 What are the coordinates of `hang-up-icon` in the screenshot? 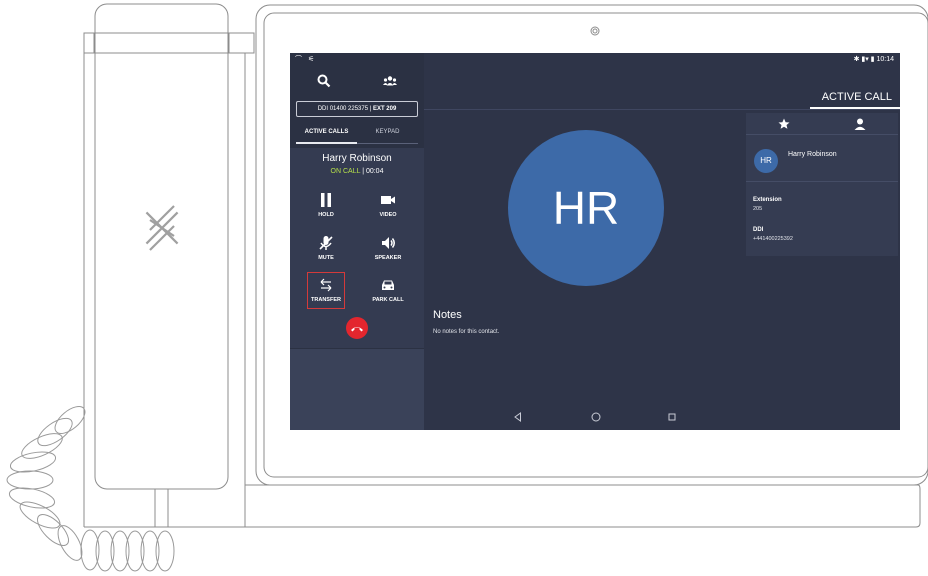 It's located at (357, 329).